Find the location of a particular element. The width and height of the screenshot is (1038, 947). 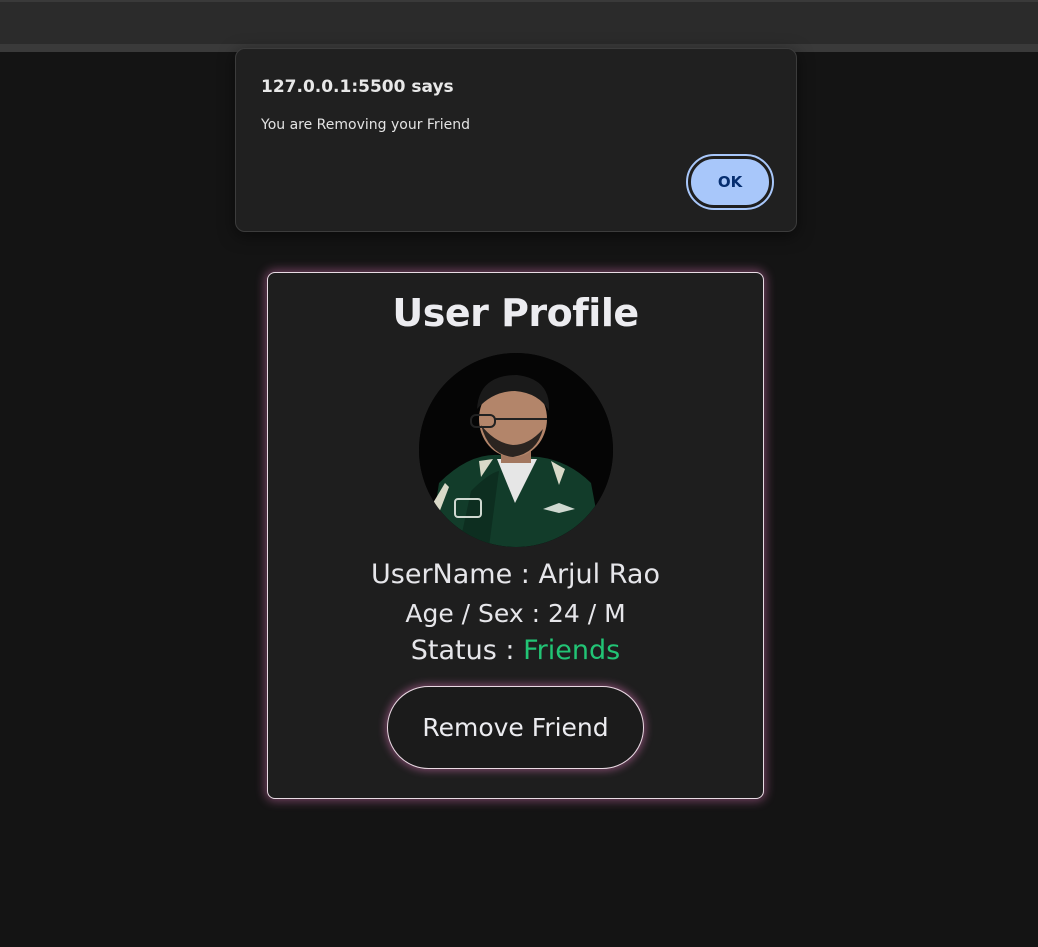

status-value: Friends is located at coordinates (572, 650).